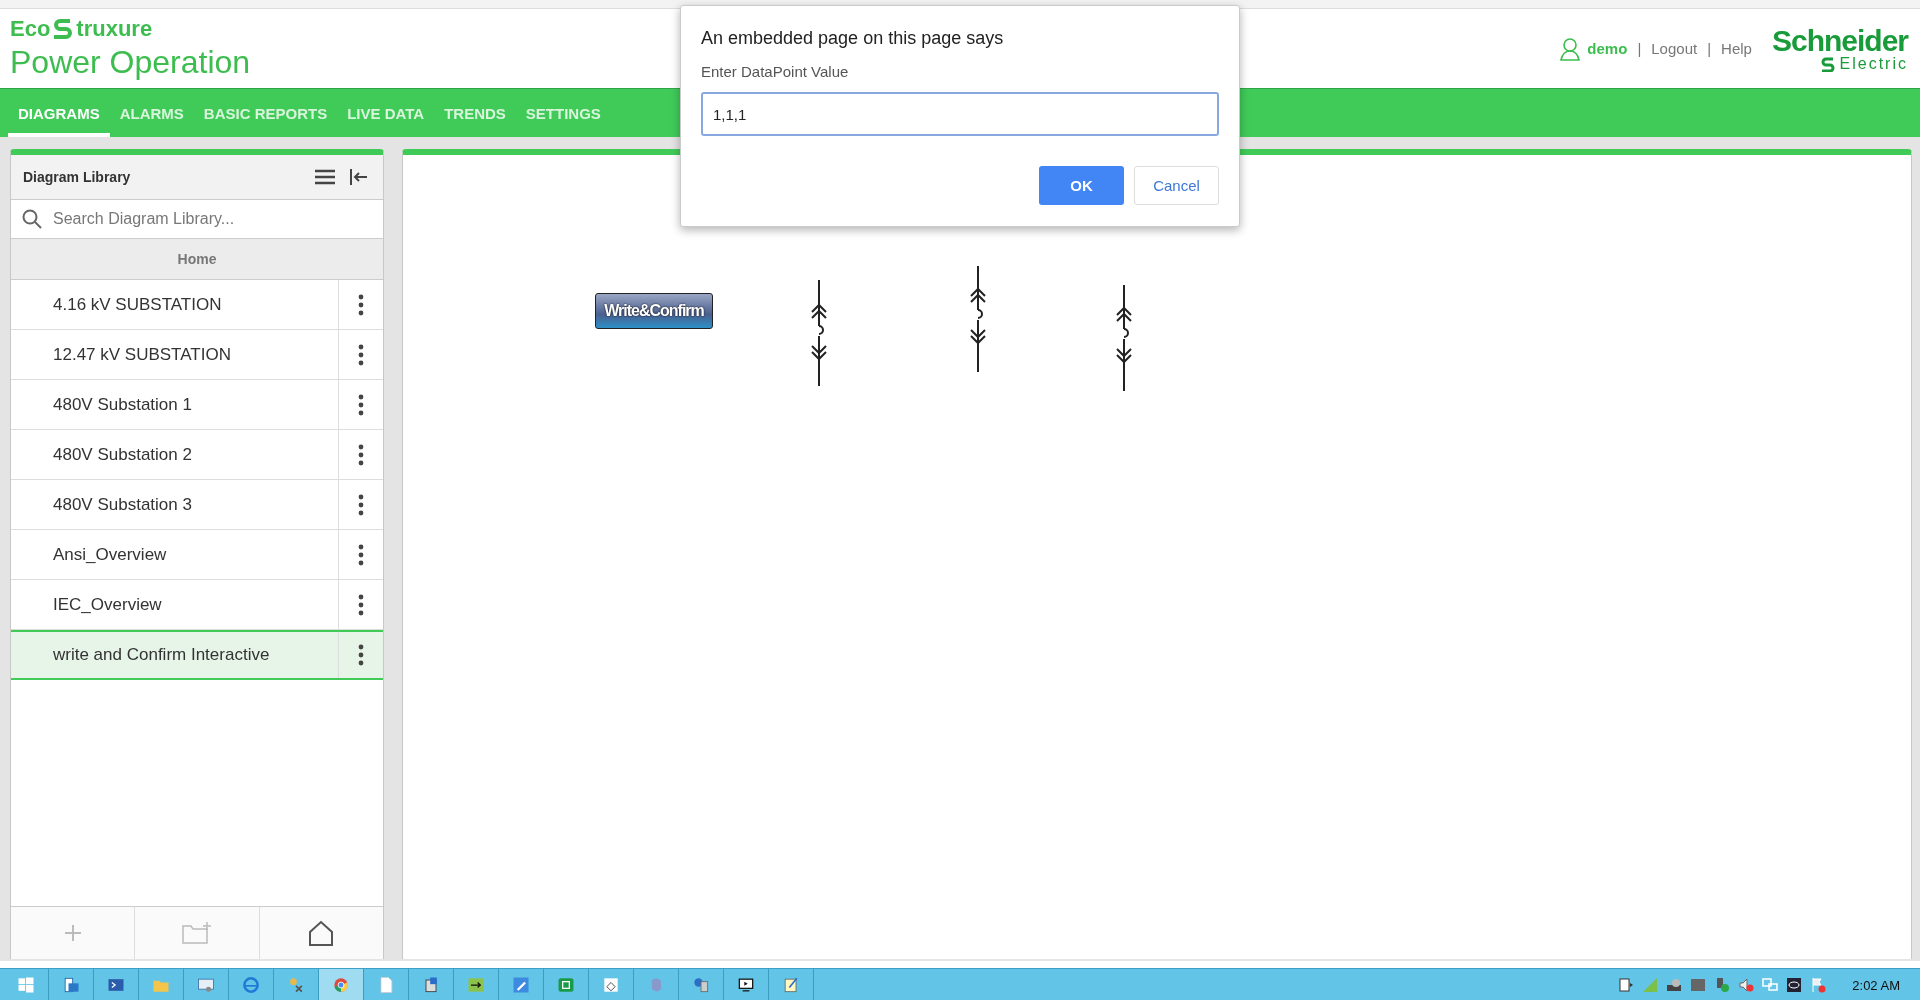  Describe the element at coordinates (1873, 63) in the screenshot. I see `brand-subtitle: Electric` at that location.